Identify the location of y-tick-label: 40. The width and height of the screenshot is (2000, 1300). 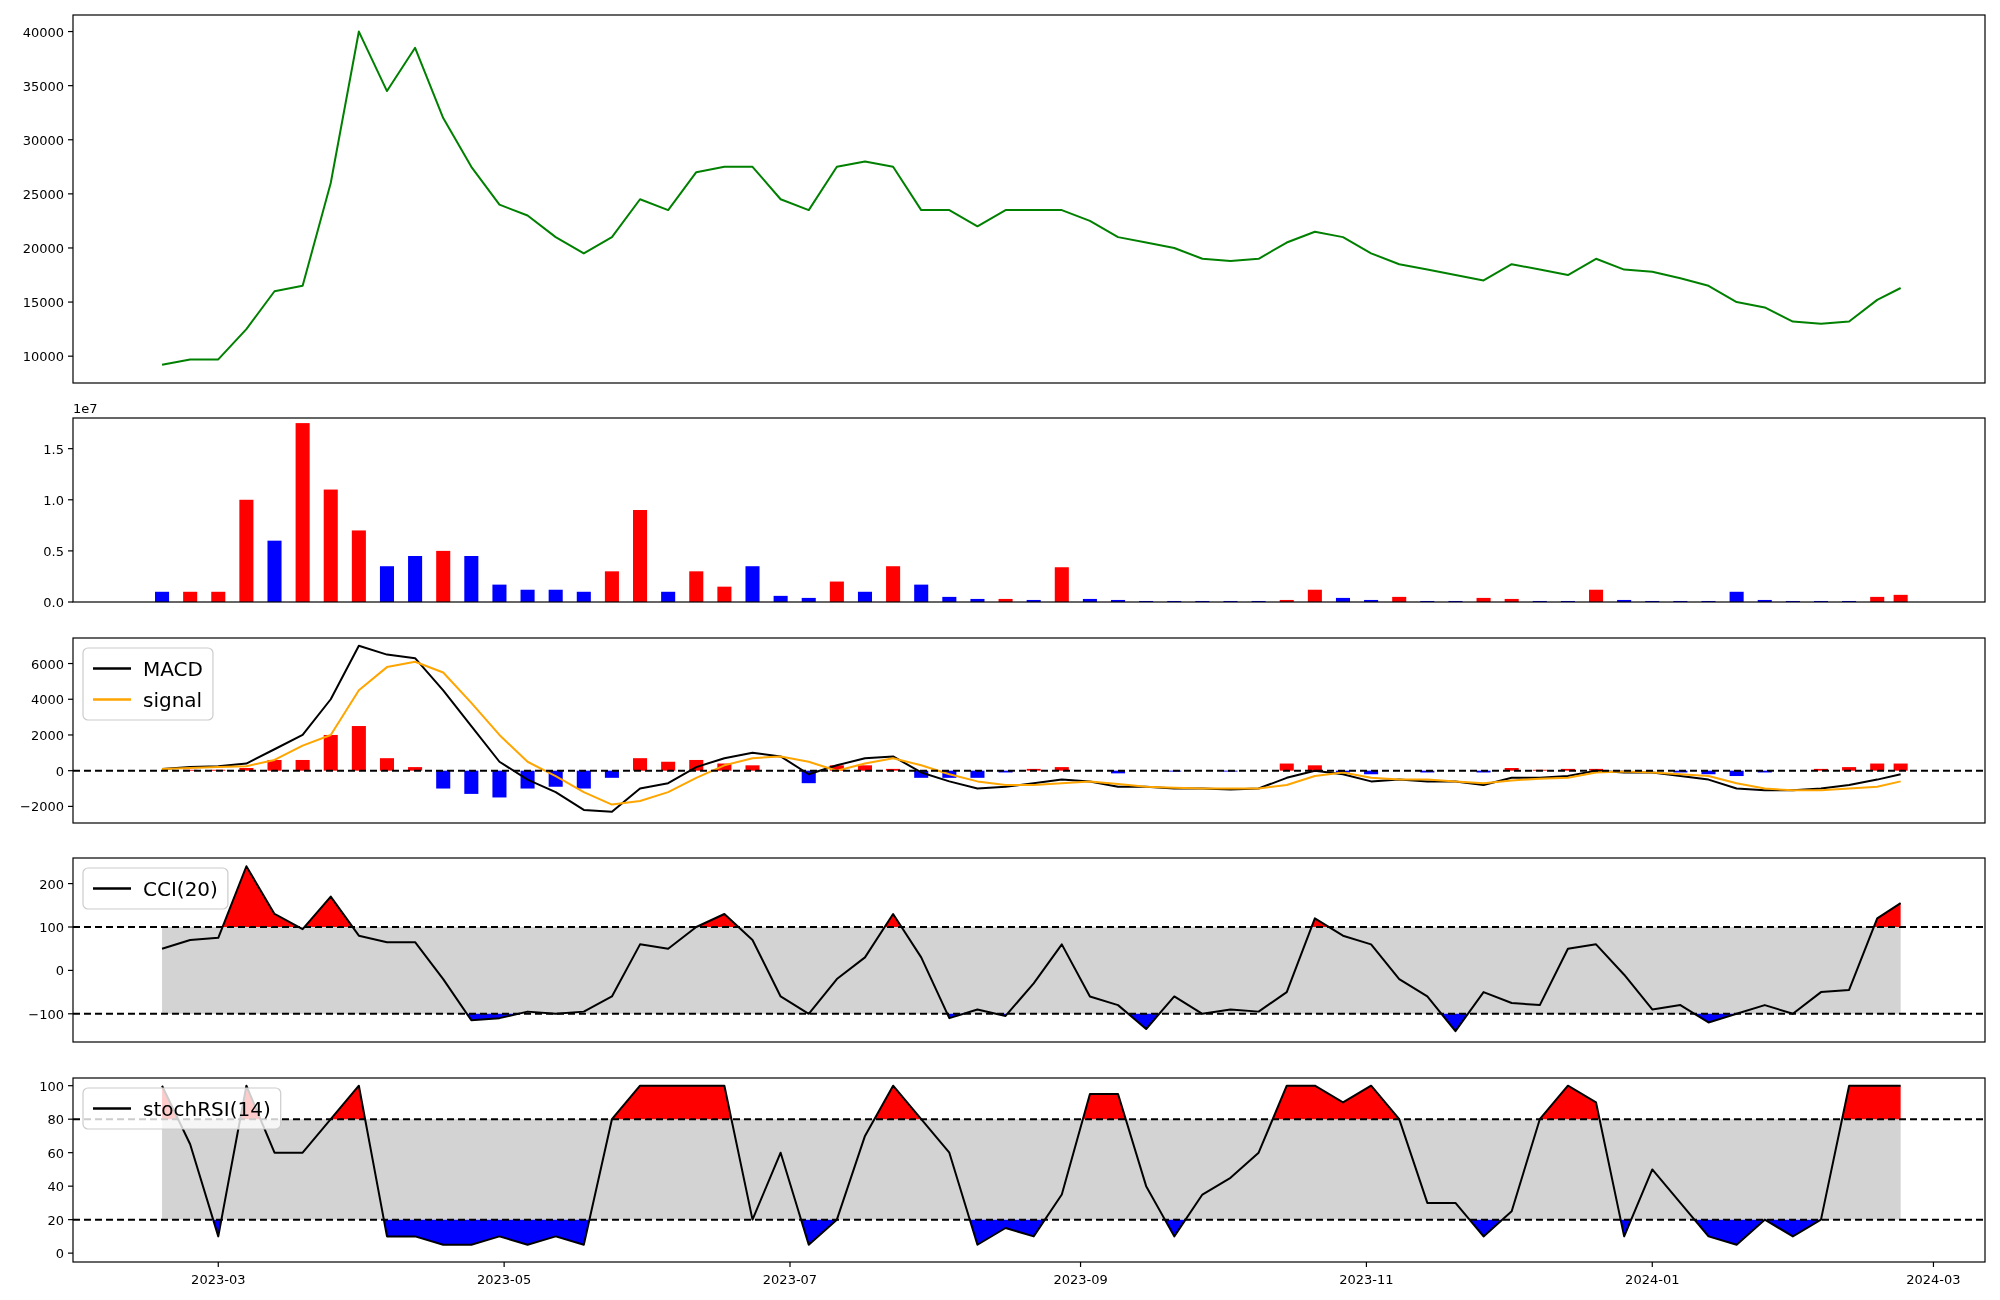
(55, 1187).